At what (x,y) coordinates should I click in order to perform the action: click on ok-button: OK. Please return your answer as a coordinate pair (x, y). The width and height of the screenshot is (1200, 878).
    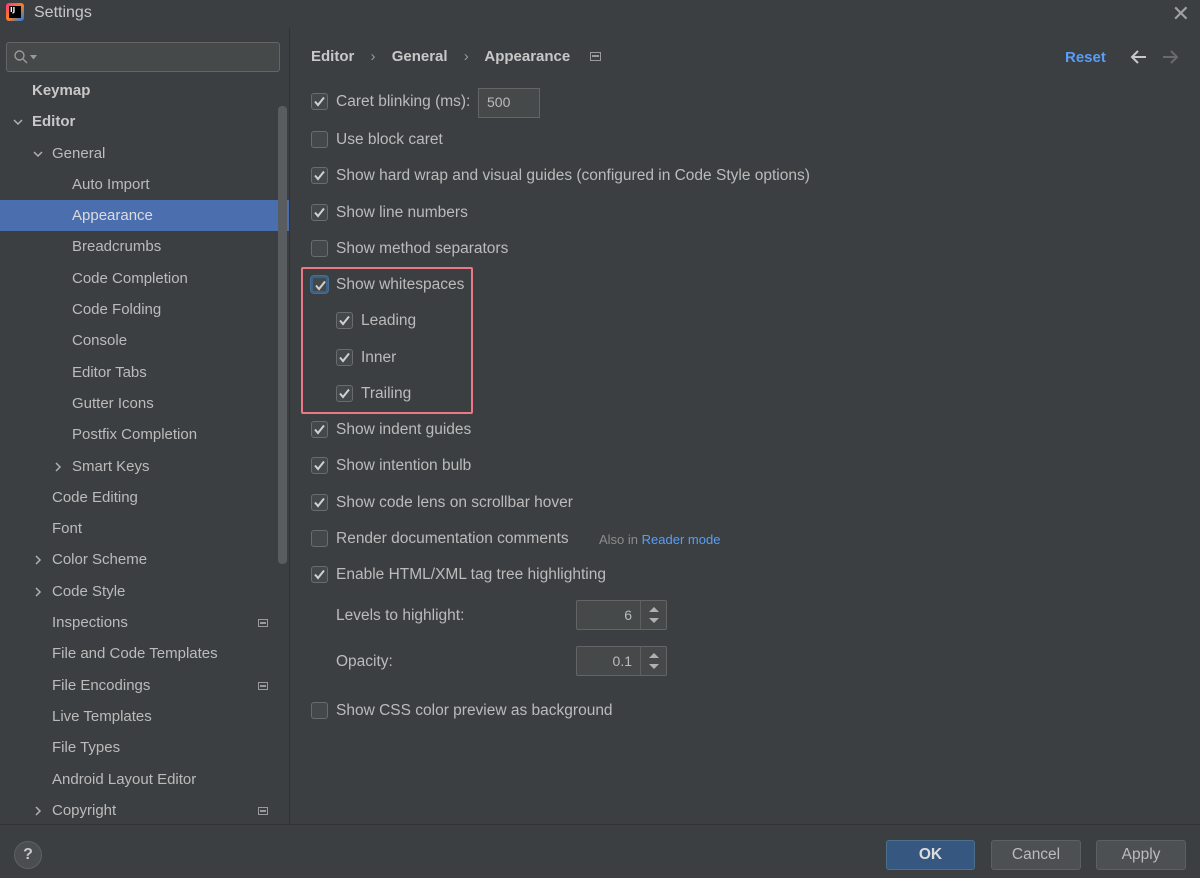
    Looking at the image, I should click on (930, 855).